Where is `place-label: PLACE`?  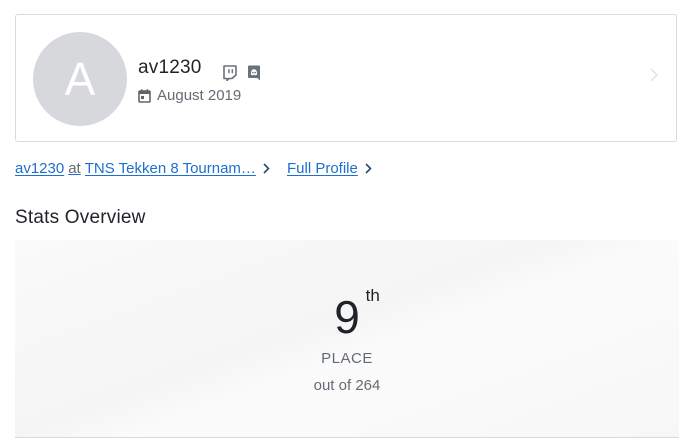
place-label: PLACE is located at coordinates (347, 358).